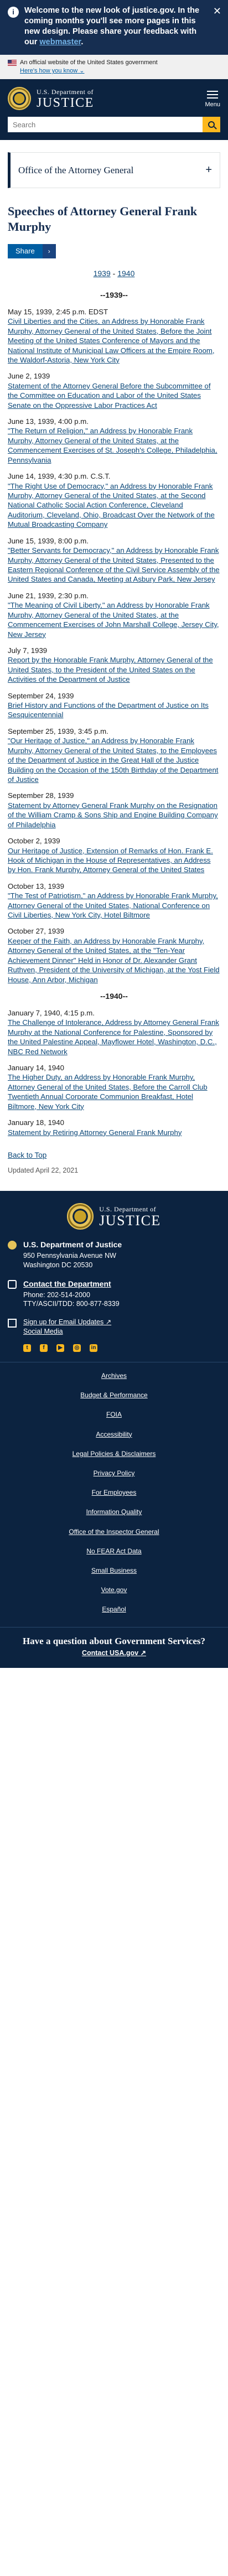 Image resolution: width=228 pixels, height=2576 pixels. I want to click on year-link-1940: 1940, so click(125, 273).